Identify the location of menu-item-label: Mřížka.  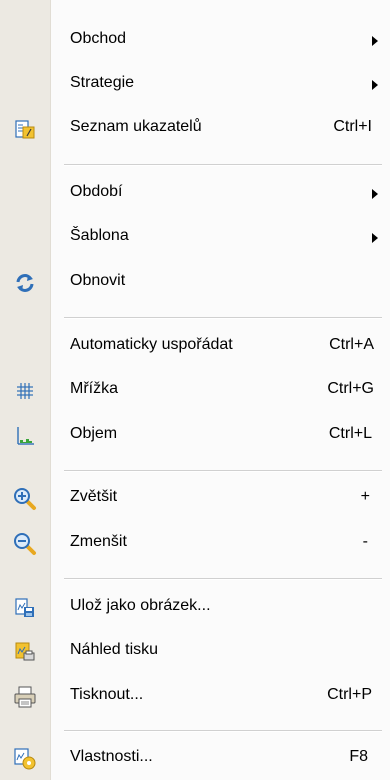
(94, 388).